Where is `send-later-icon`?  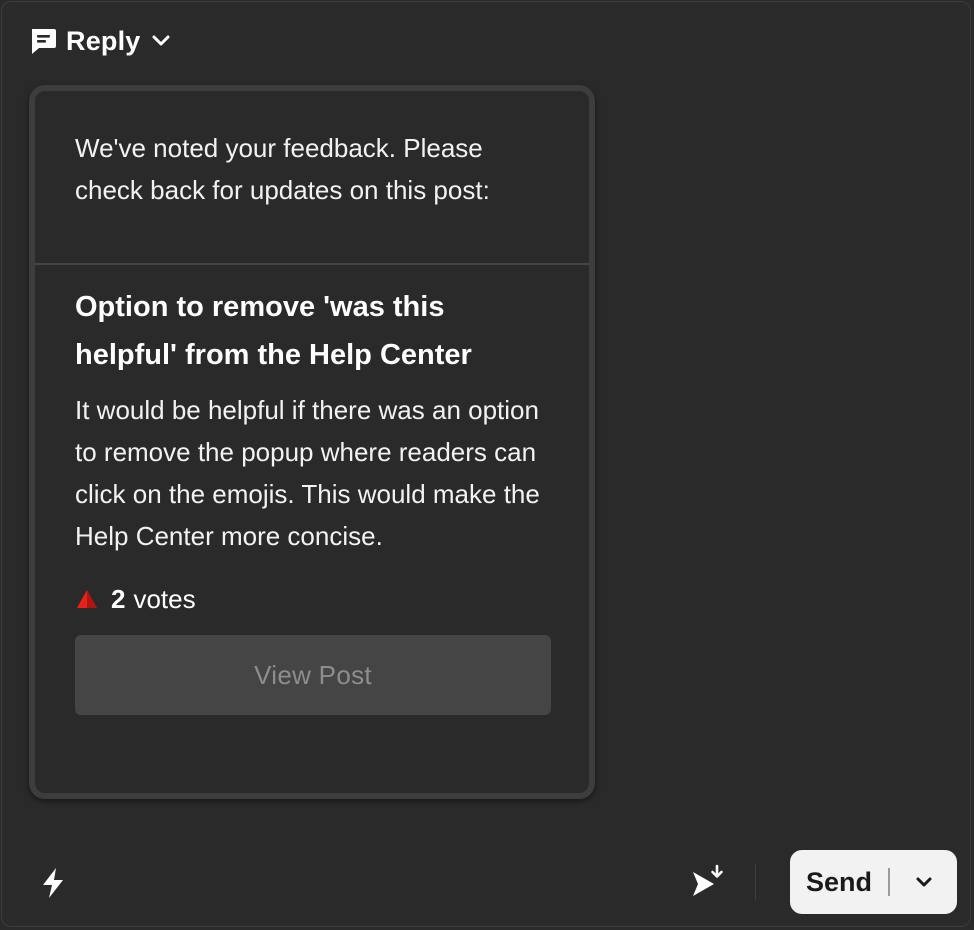
send-later-icon is located at coordinates (708, 882).